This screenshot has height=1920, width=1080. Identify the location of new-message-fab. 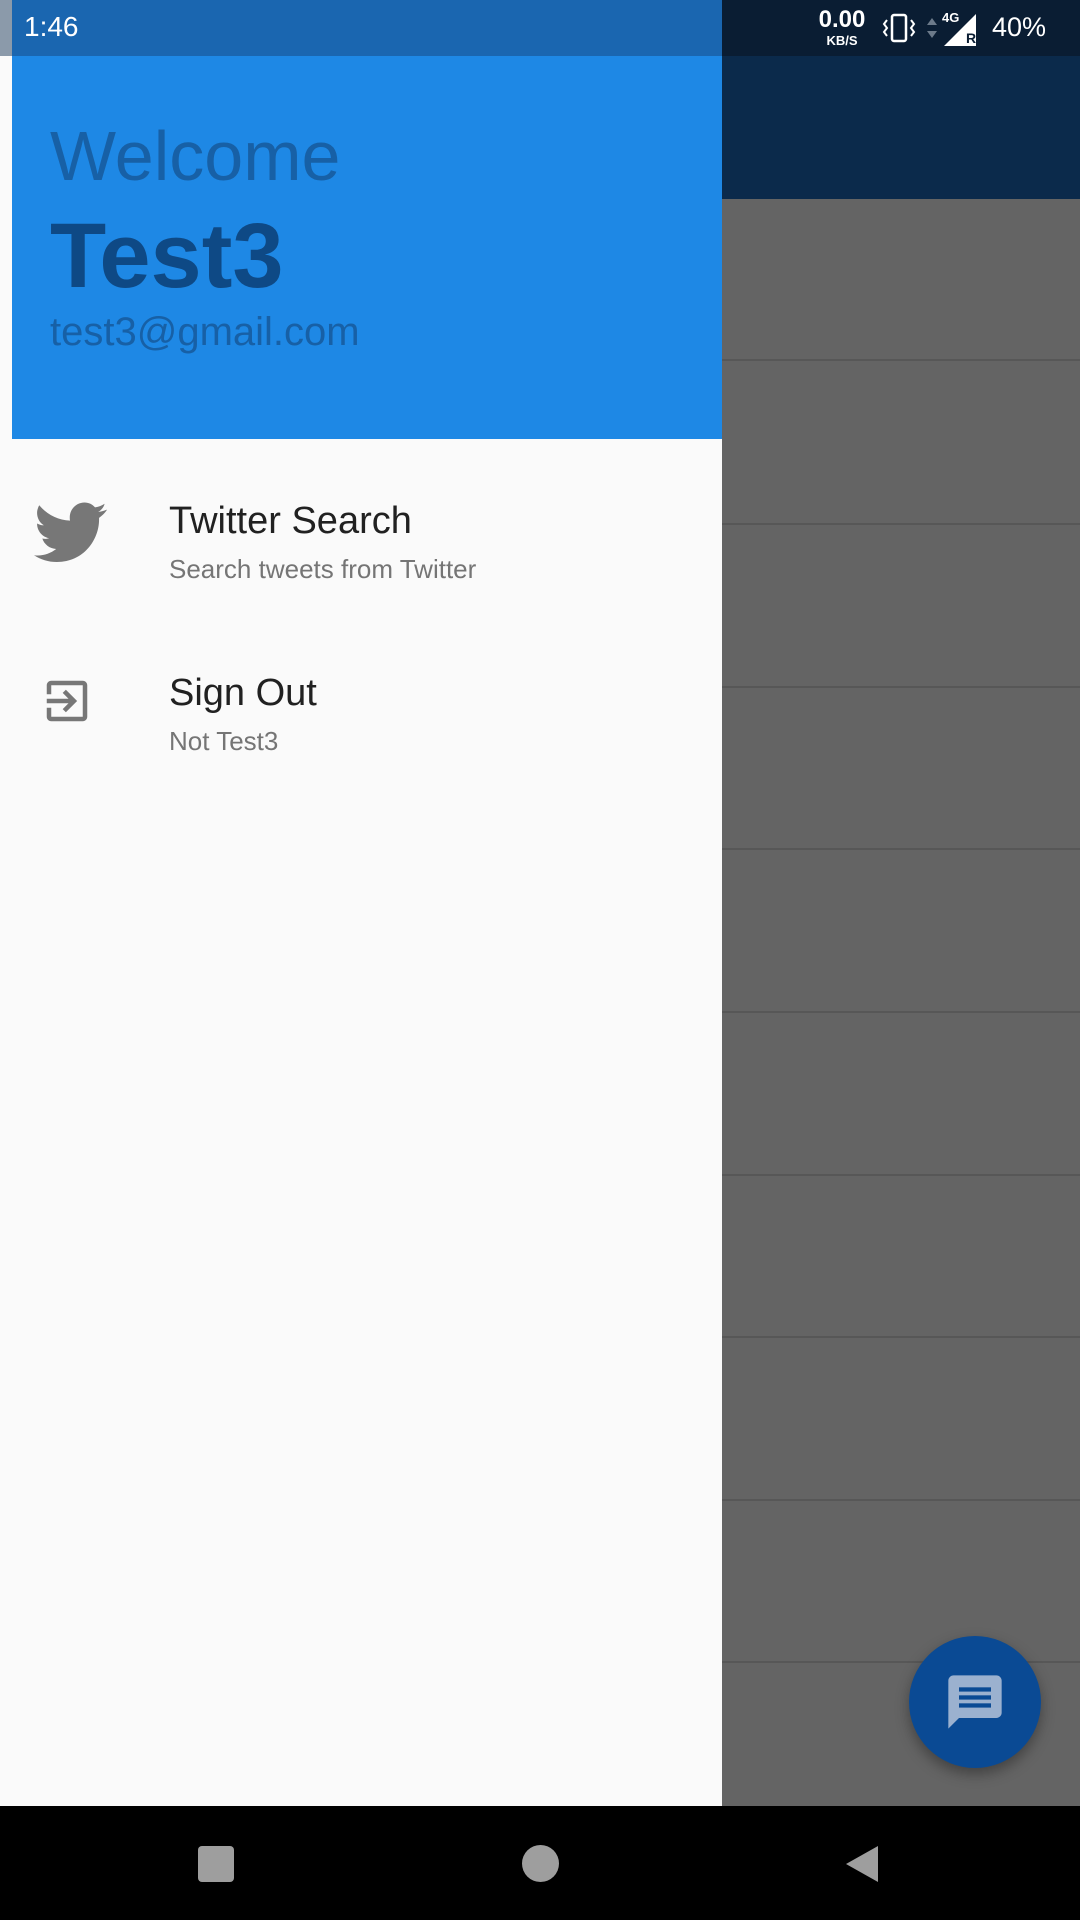
(975, 1702).